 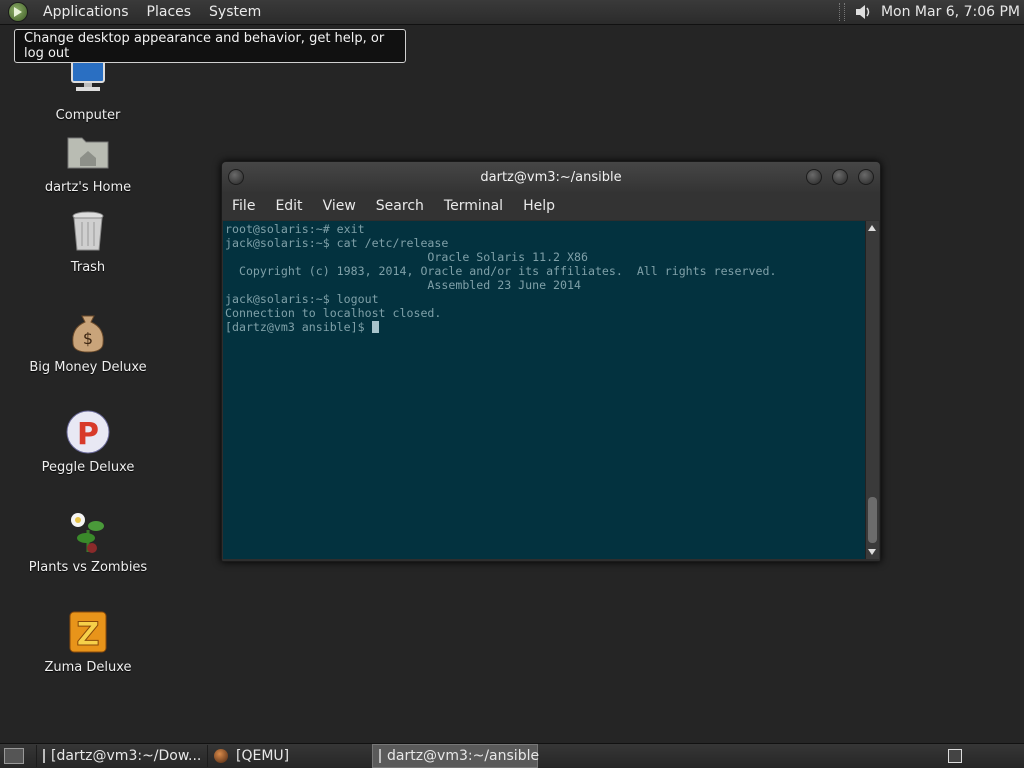 What do you see at coordinates (950, 12) in the screenshot?
I see `clock: Mon Mar 6, 7:06 PM` at bounding box center [950, 12].